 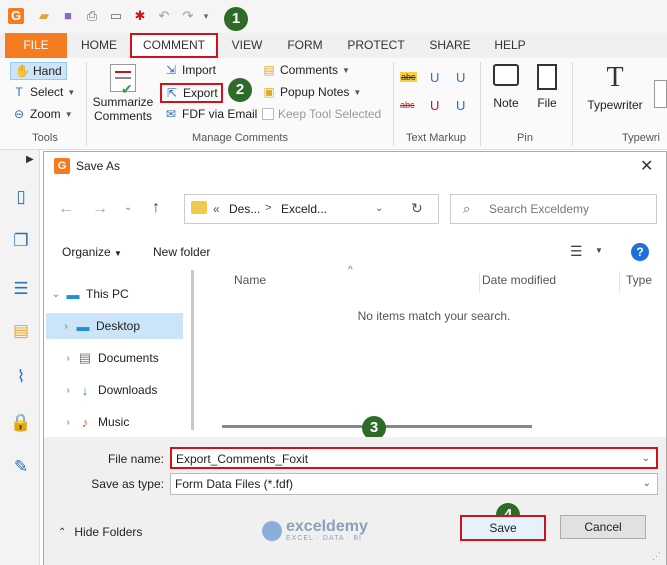 I want to click on view-options-icon: ☰, so click(x=576, y=251).